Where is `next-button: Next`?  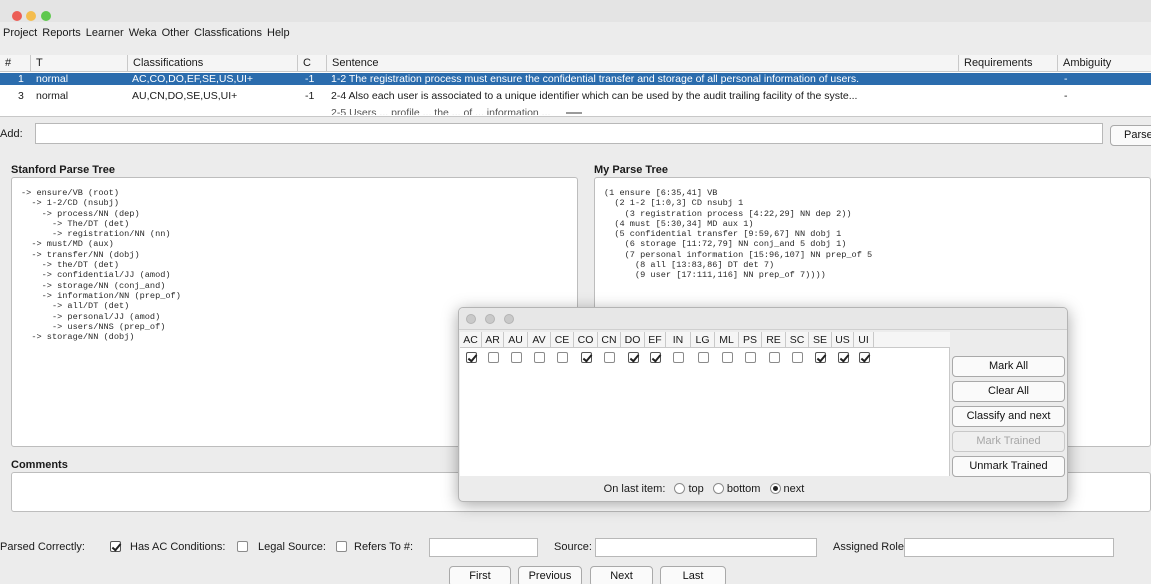 next-button: Next is located at coordinates (621, 575).